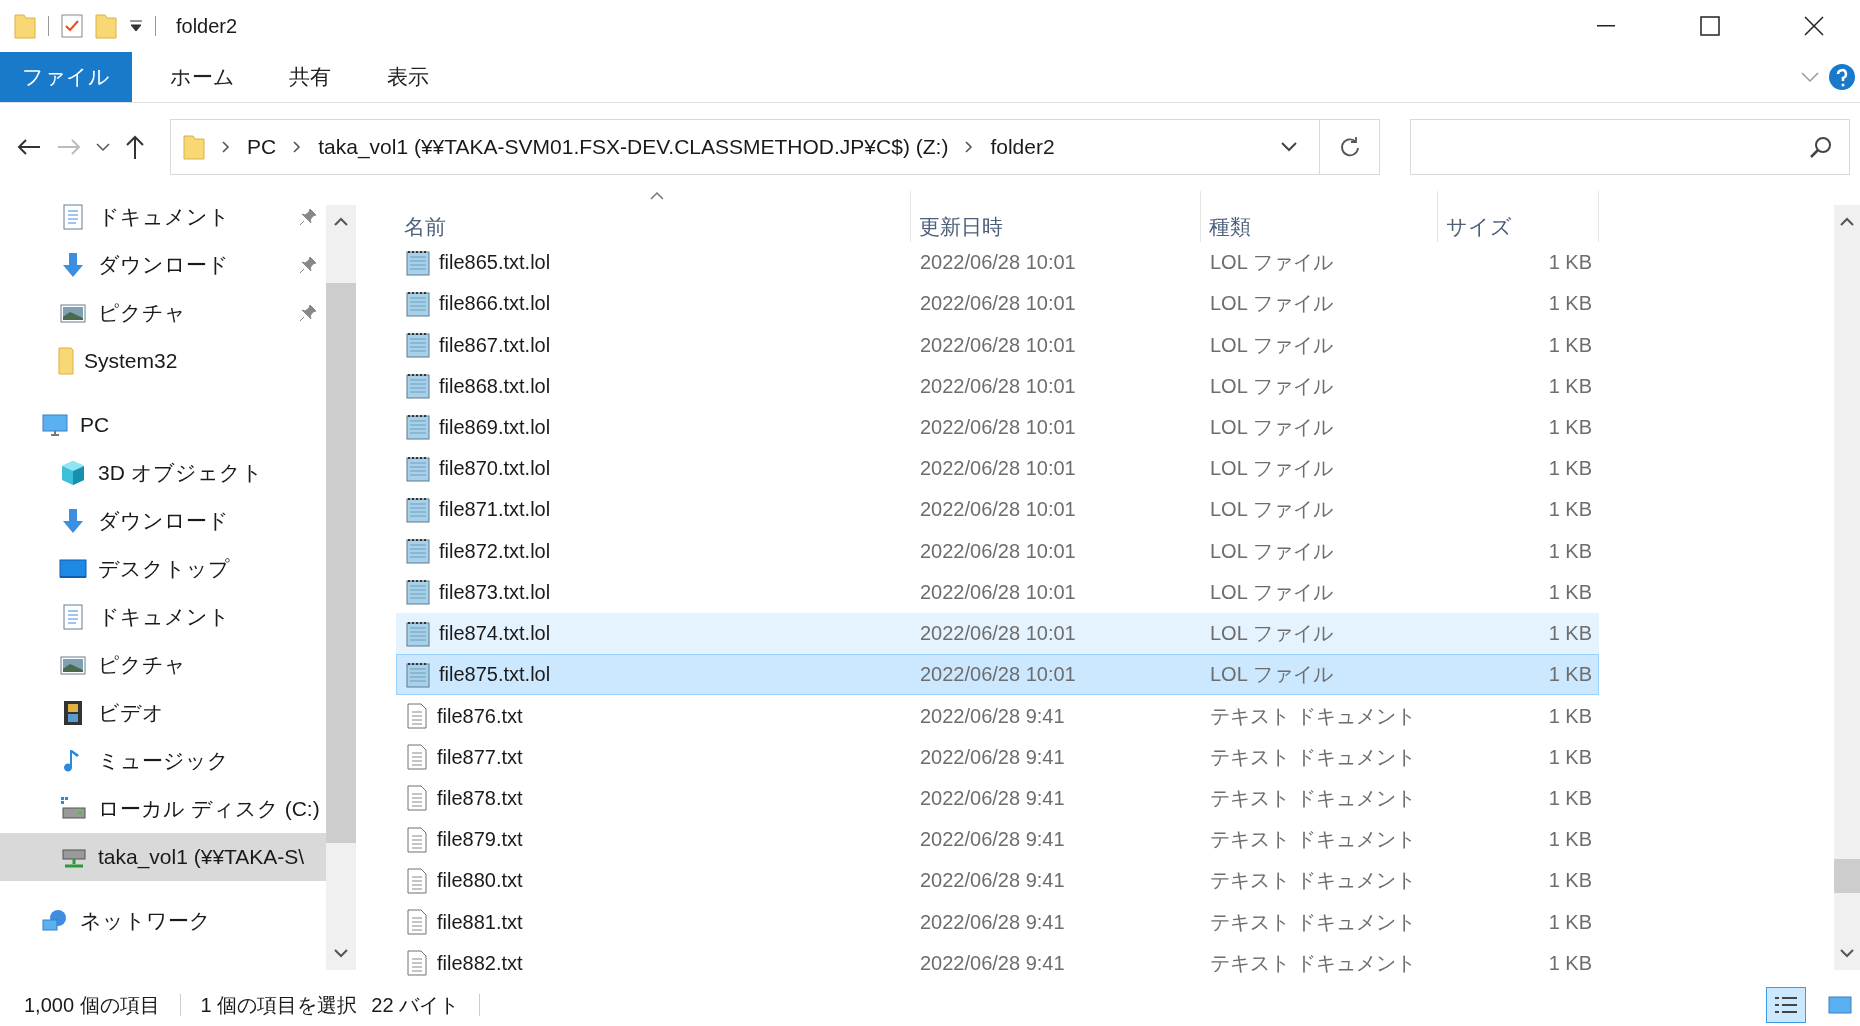 Image resolution: width=1860 pixels, height=1026 pixels. What do you see at coordinates (495, 675) in the screenshot?
I see `file-name: file875.txt.lol` at bounding box center [495, 675].